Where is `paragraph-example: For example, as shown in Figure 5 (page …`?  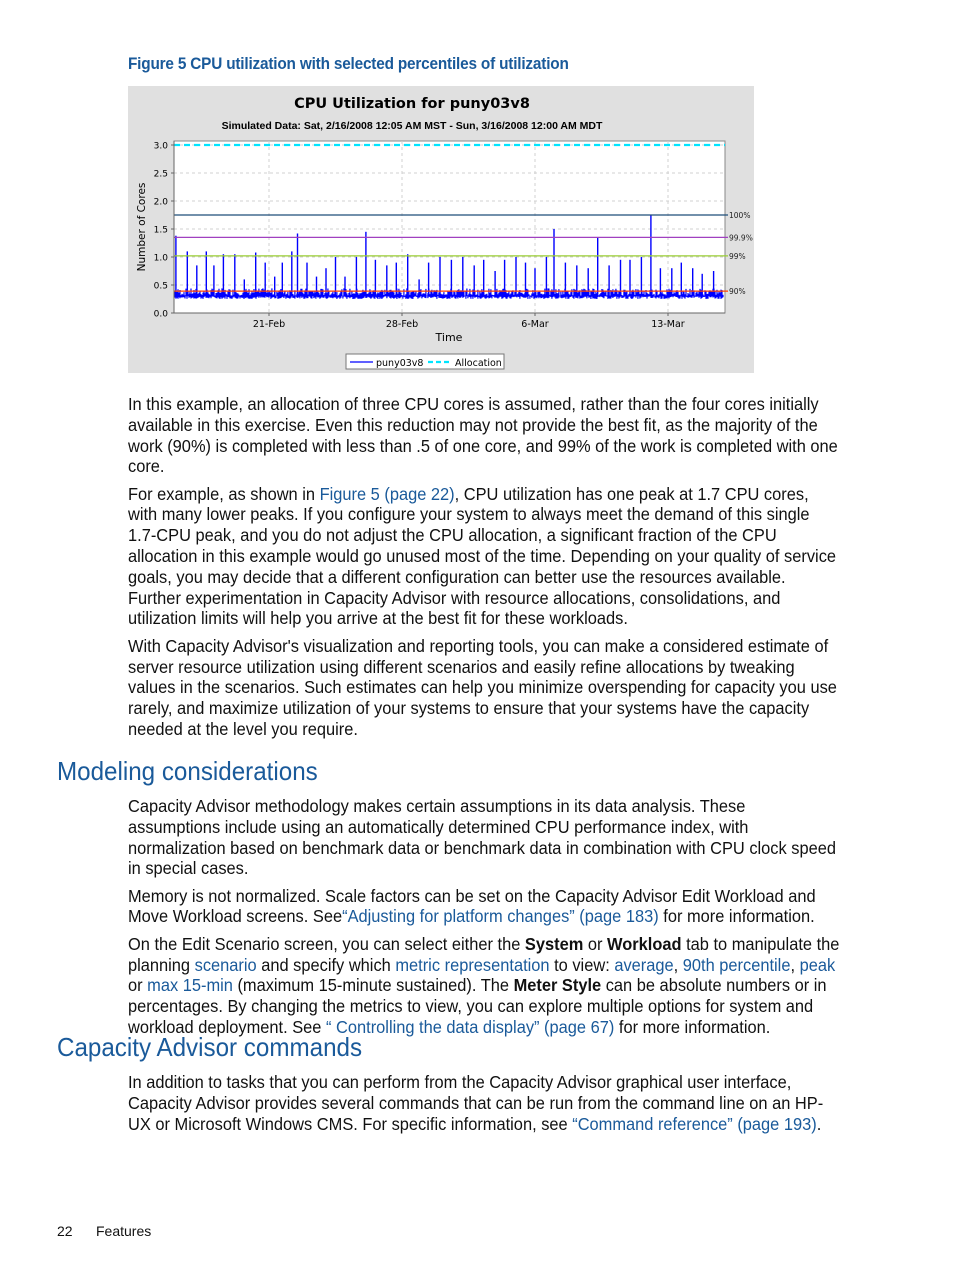
paragraph-example: For example, as shown in Figure 5 (page … is located at coordinates (483, 557).